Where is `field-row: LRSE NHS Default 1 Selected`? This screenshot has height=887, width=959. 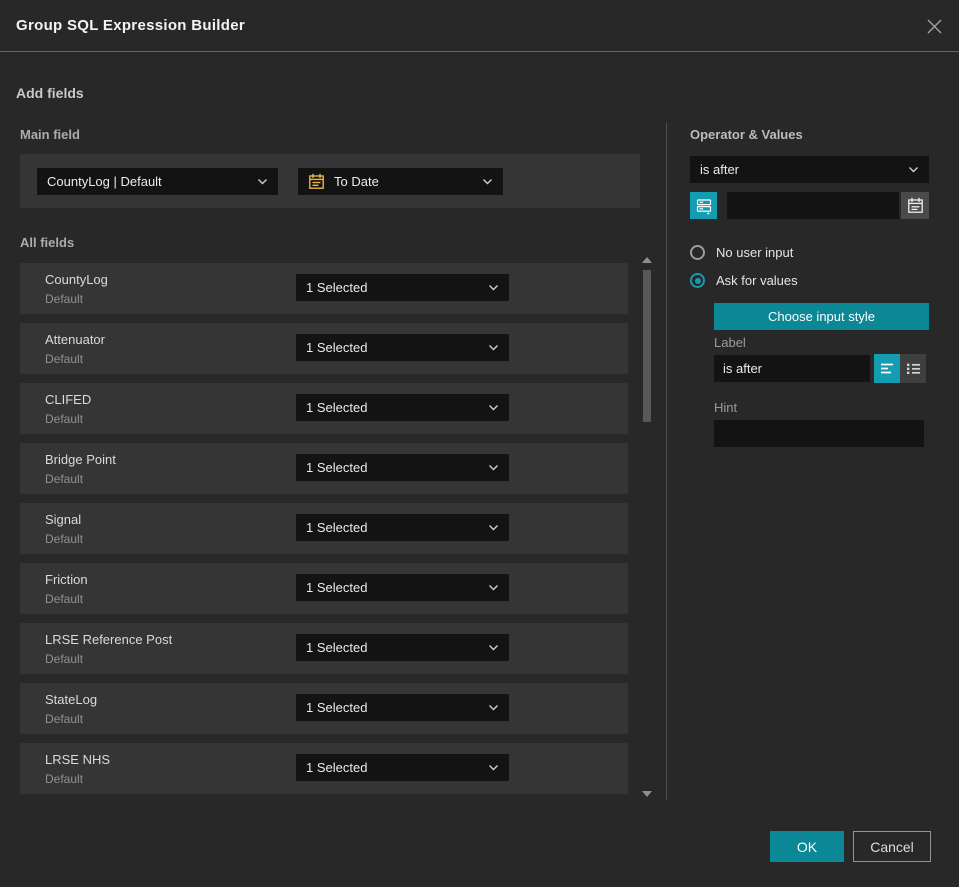
field-row: LRSE NHS Default 1 Selected is located at coordinates (324, 768).